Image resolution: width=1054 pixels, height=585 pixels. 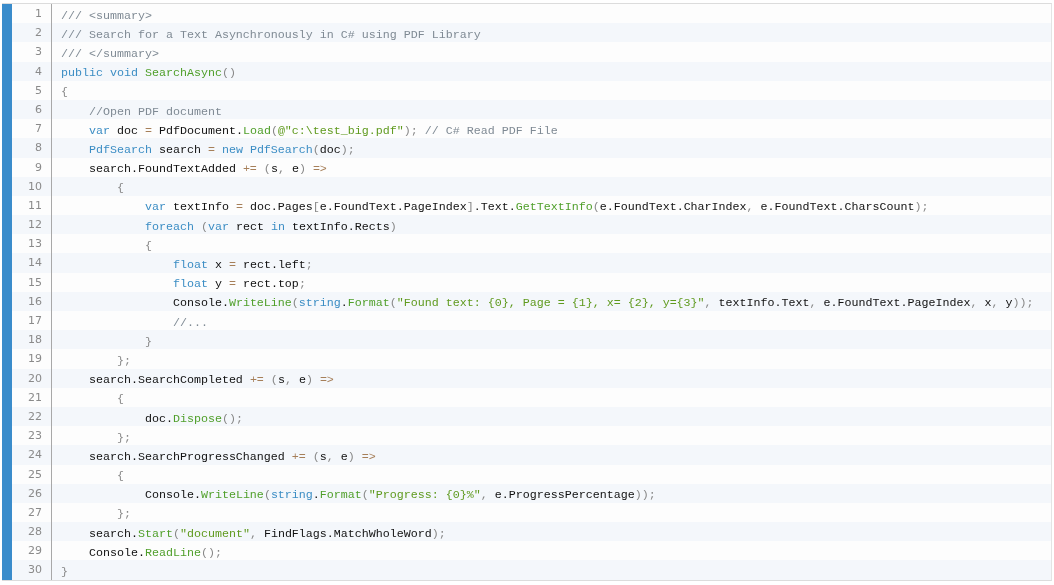 I want to click on code-line: float x = rect.left;, so click(x=242, y=265).